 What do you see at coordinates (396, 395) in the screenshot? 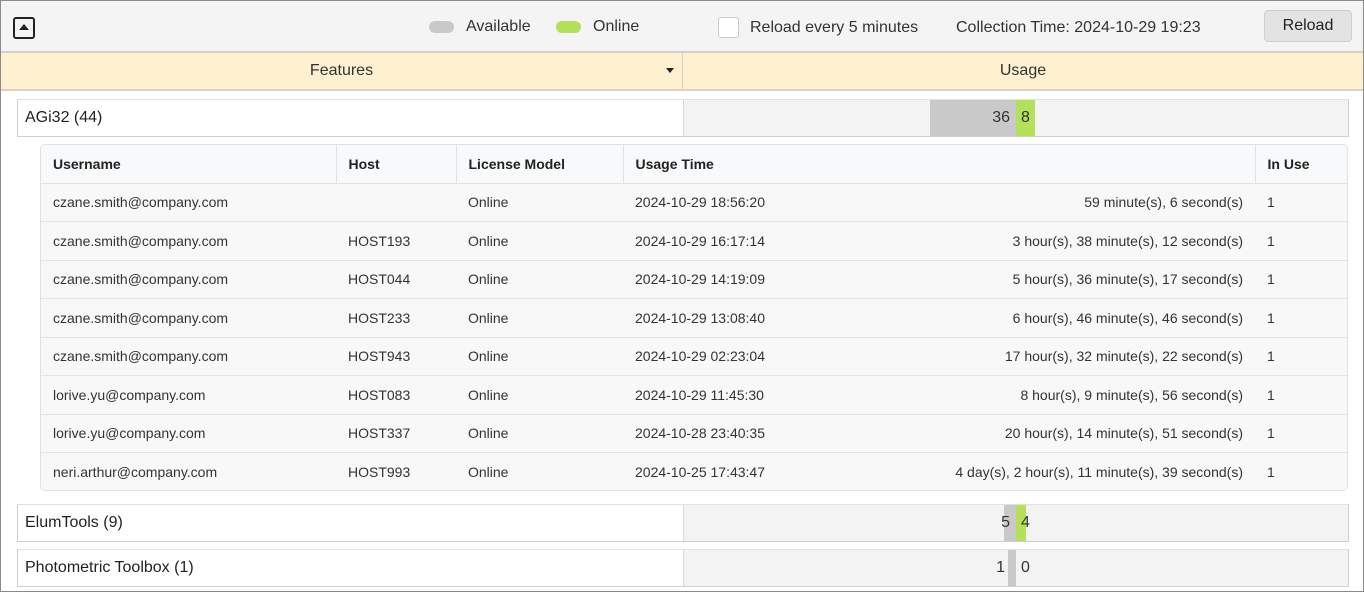
I see `cell-host: HOST083` at bounding box center [396, 395].